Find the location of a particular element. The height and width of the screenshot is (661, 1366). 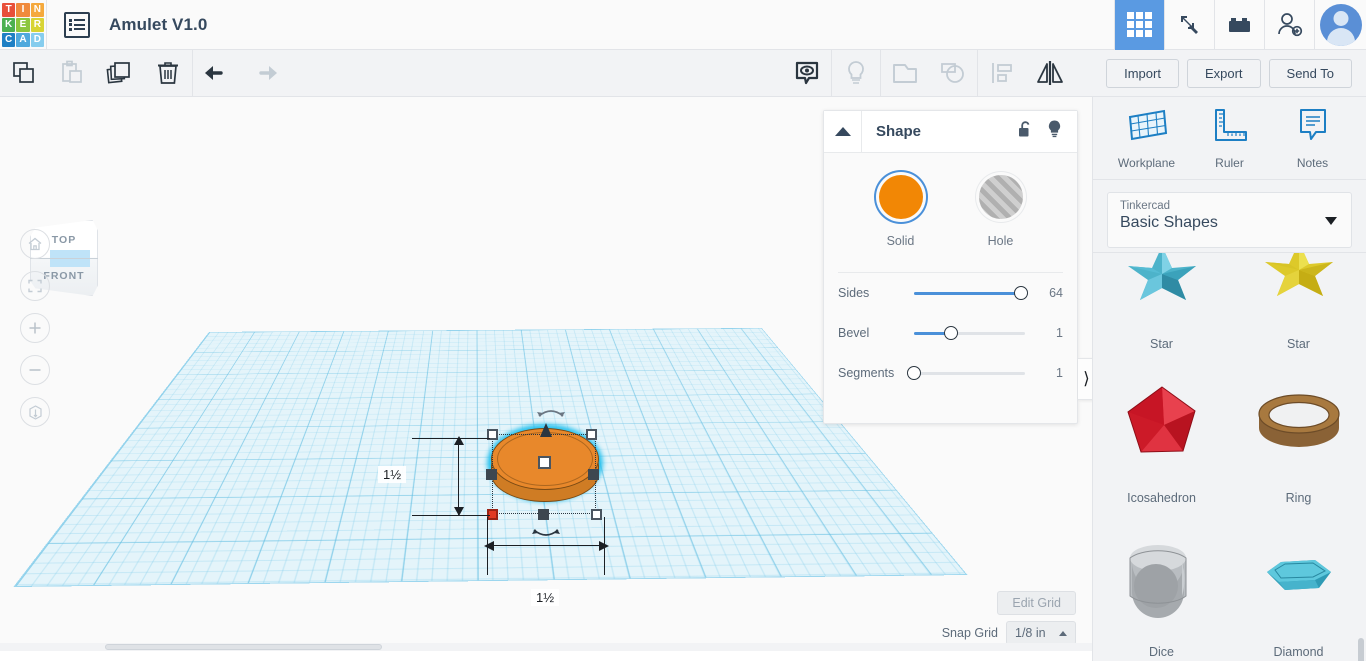

shape-label: Star is located at coordinates (1298, 344).